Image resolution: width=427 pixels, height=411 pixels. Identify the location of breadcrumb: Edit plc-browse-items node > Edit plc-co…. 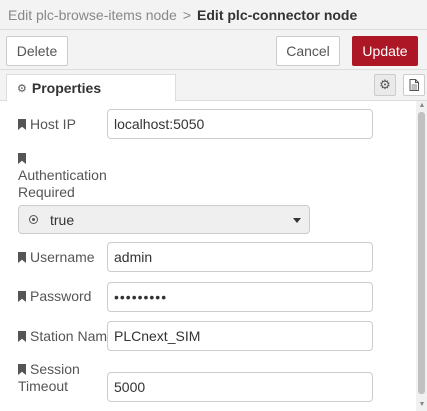
(213, 15).